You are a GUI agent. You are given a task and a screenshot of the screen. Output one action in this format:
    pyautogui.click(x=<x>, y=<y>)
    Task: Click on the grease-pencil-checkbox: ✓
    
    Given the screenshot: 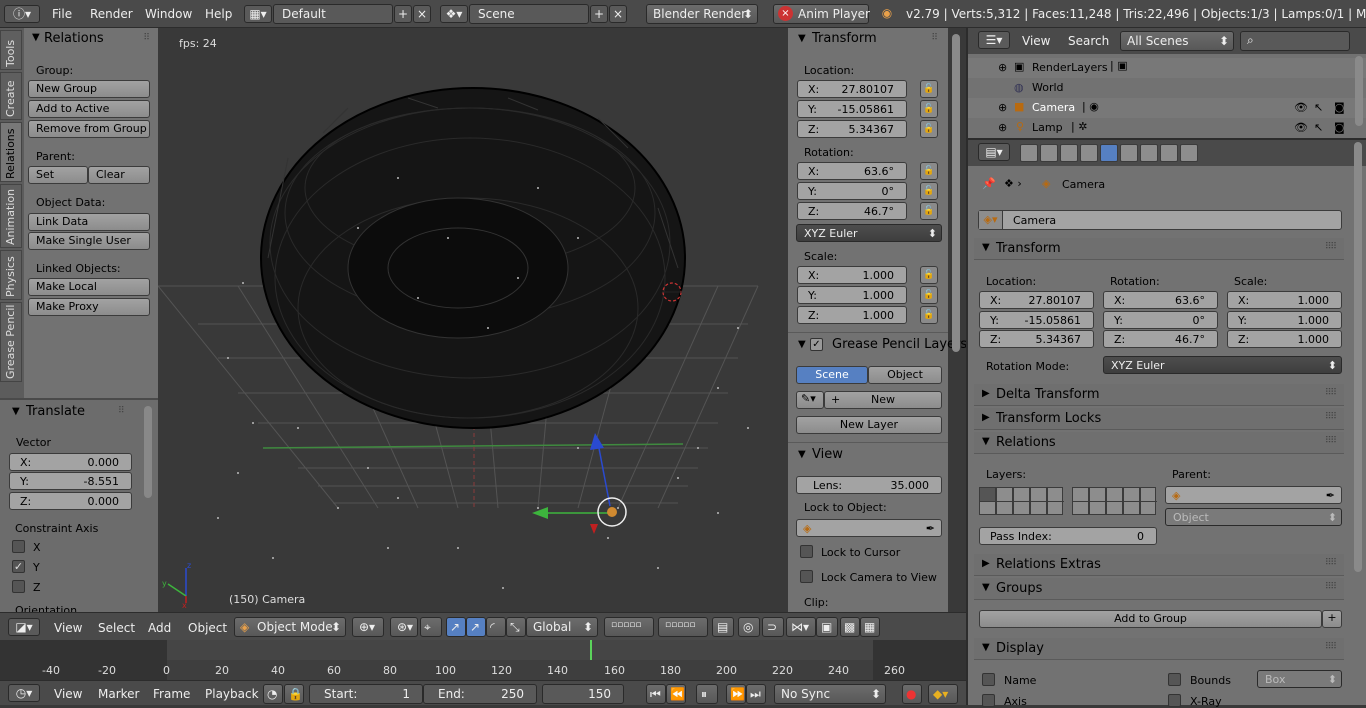 What is the action you would take?
    pyautogui.click(x=816, y=344)
    